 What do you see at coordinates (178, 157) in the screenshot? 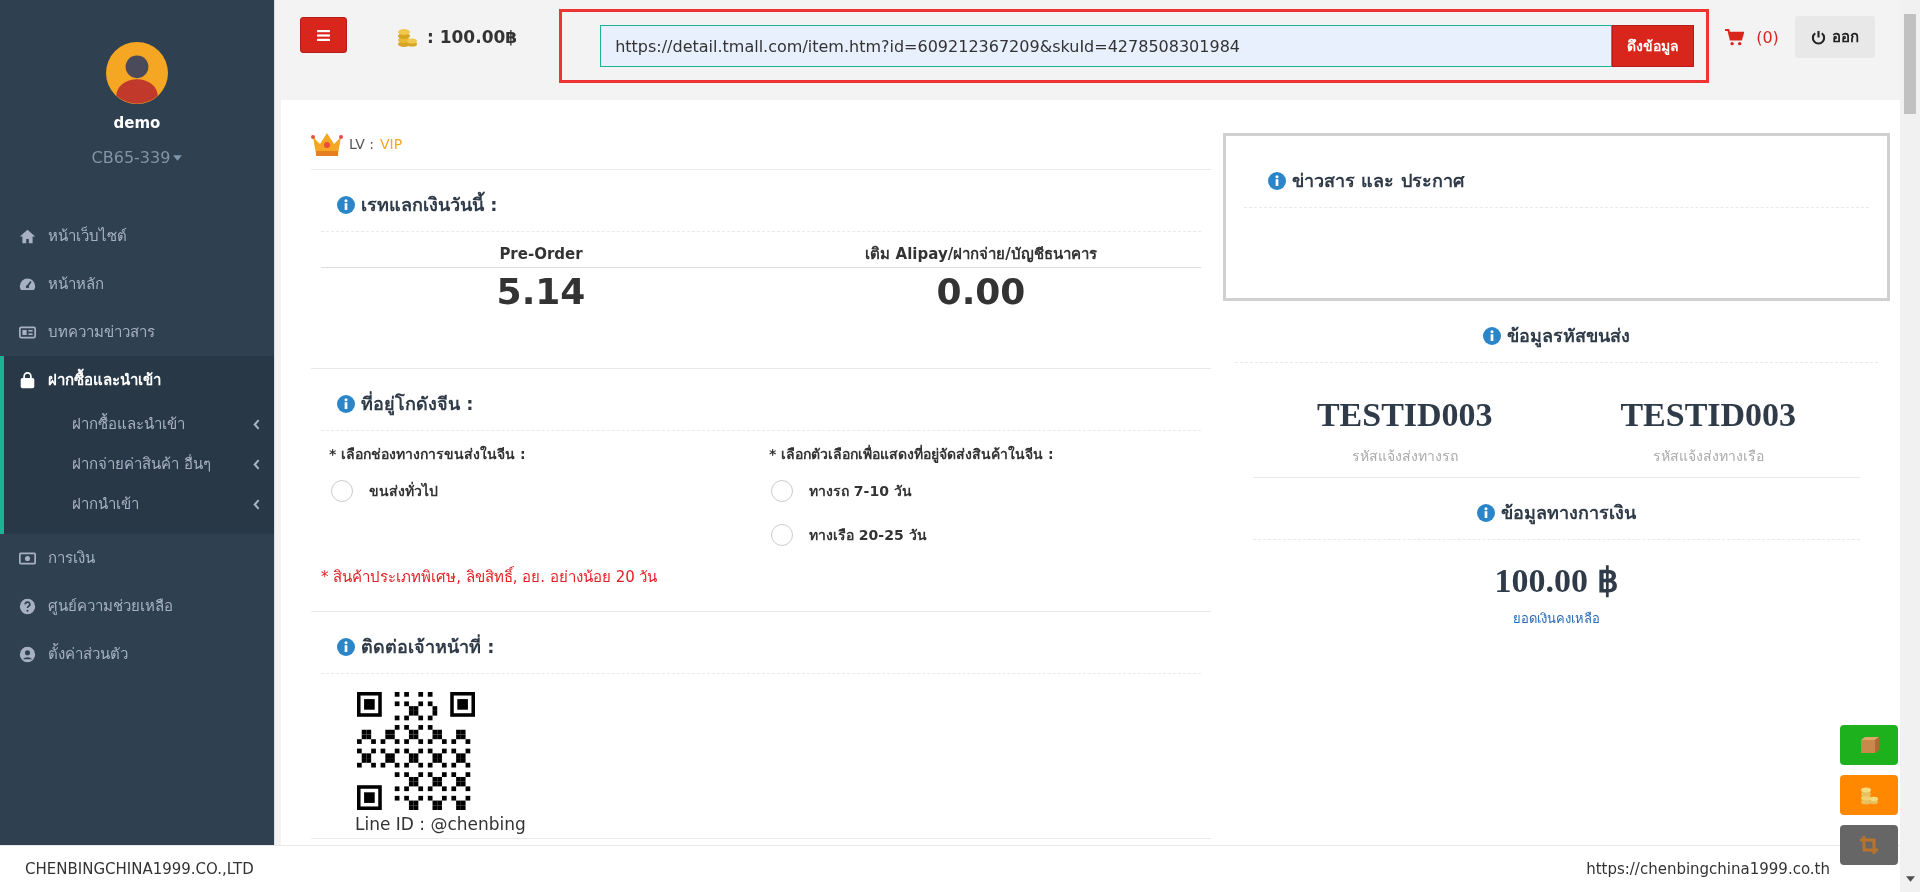
I see `caret-down-icon` at bounding box center [178, 157].